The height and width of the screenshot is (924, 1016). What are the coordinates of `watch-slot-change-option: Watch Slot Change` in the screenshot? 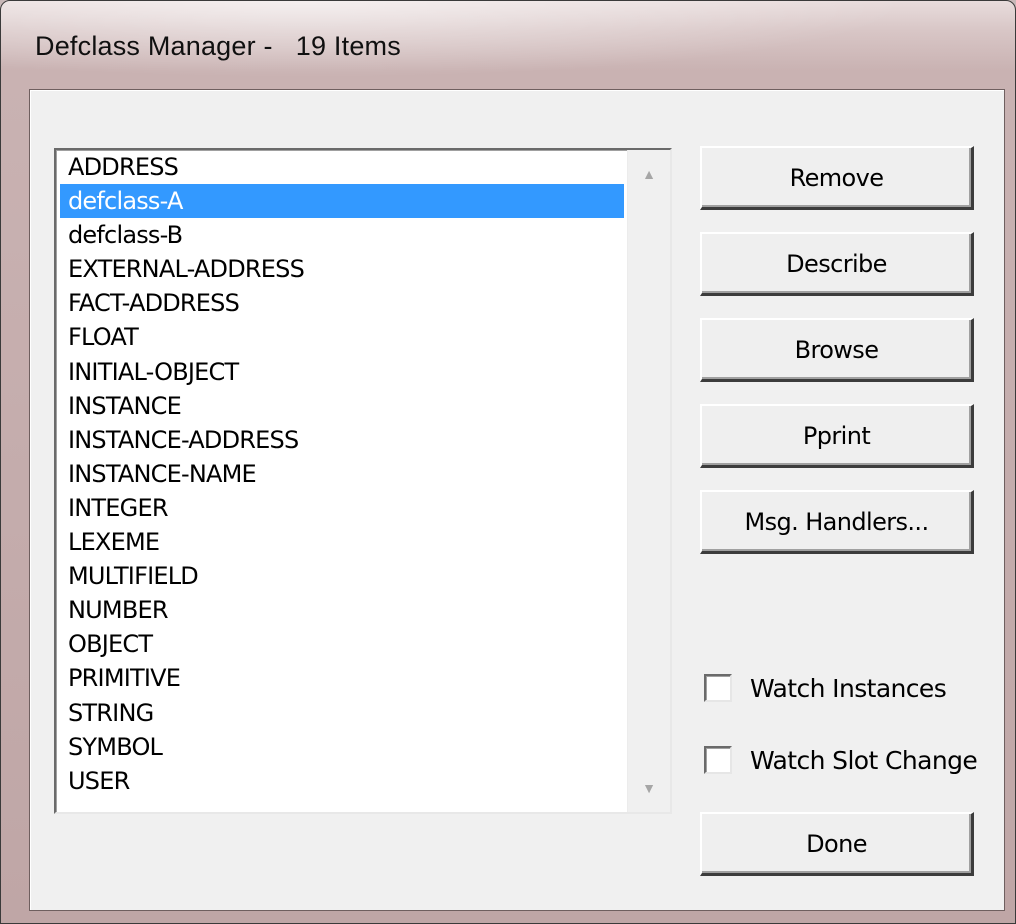 It's located at (841, 760).